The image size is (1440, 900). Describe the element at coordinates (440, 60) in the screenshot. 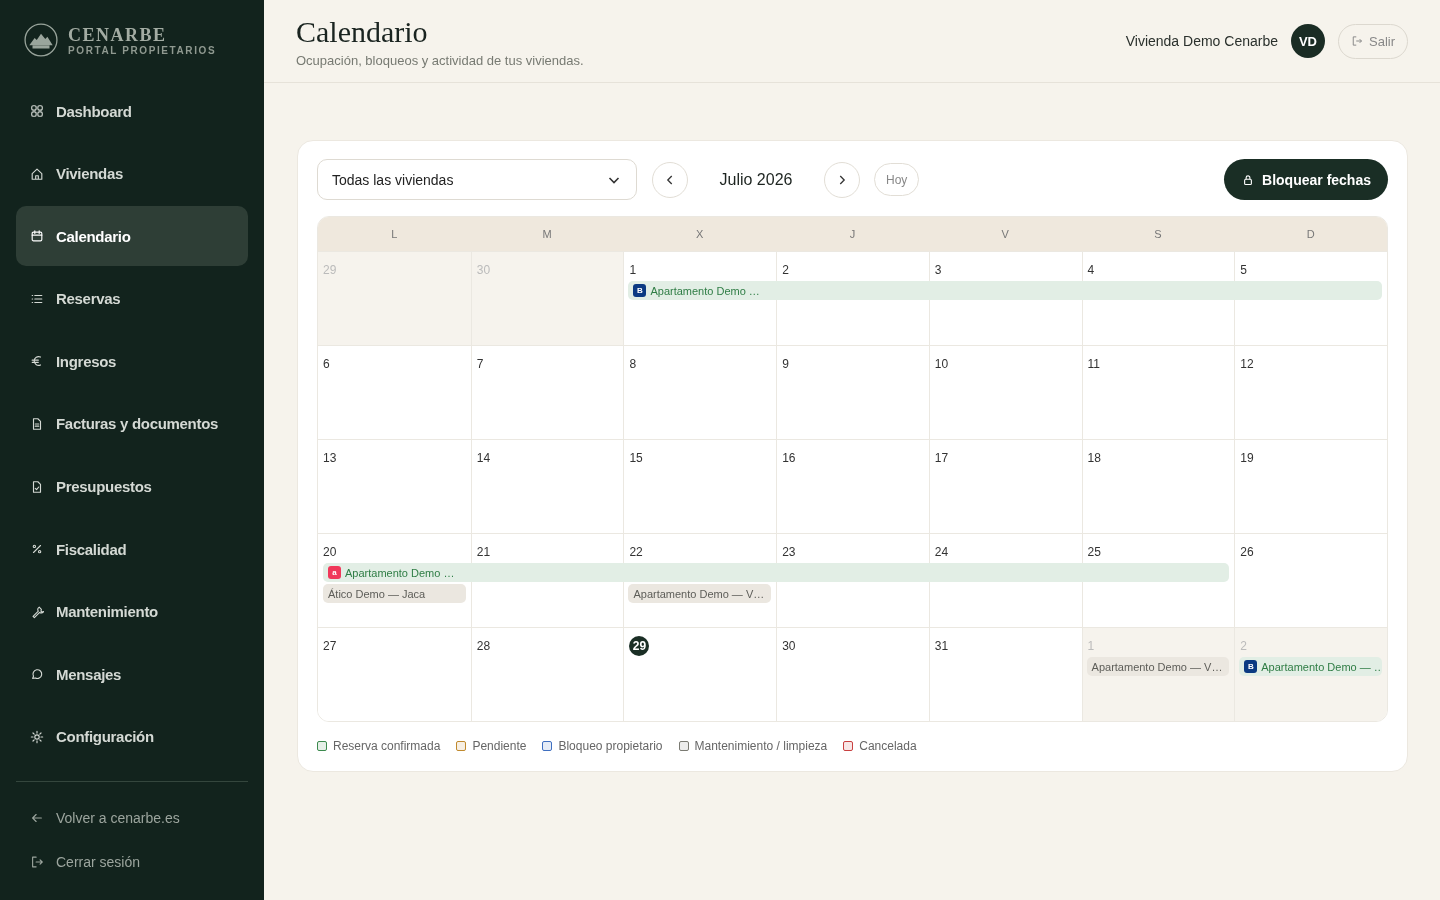

I see `page-subtitle: Ocupación, bloqueos y actividad de tus viviendas.` at that location.